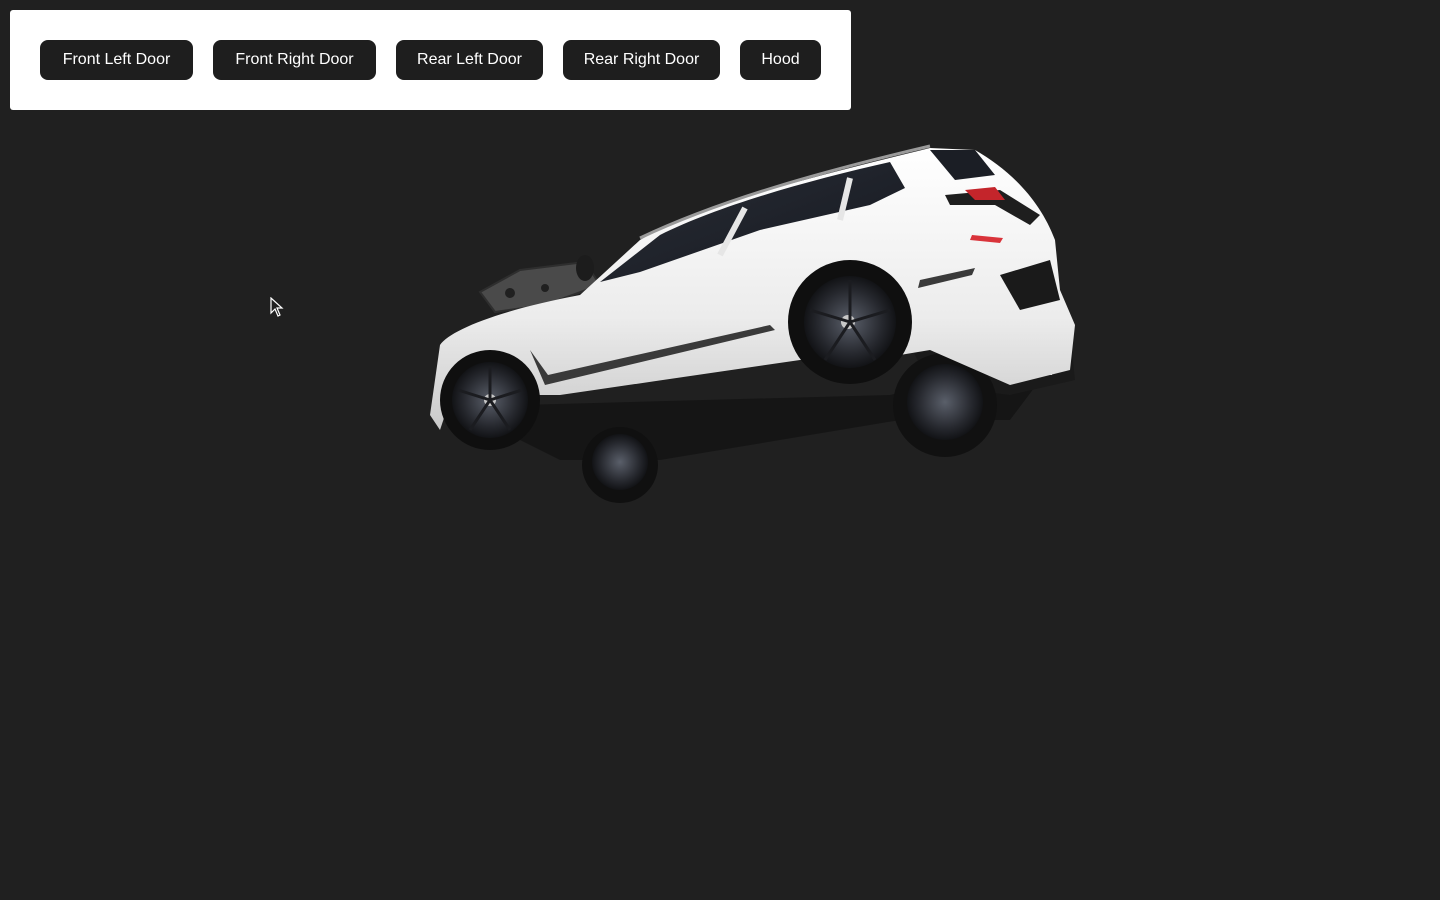 The image size is (1440, 900). I want to click on rear-right-door-button: Rear Right Door, so click(641, 60).